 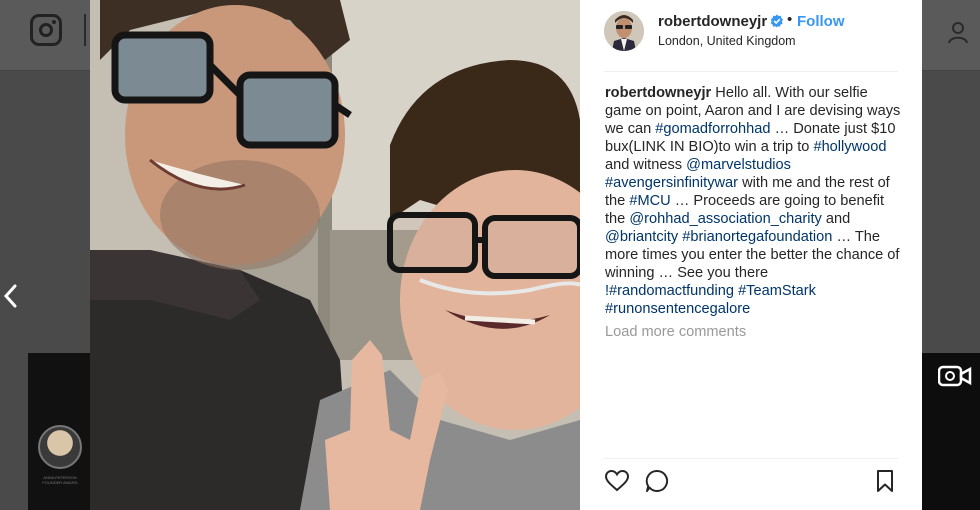 What do you see at coordinates (757, 237) in the screenshot?
I see `hashtag-link: #brianortegafoundation` at bounding box center [757, 237].